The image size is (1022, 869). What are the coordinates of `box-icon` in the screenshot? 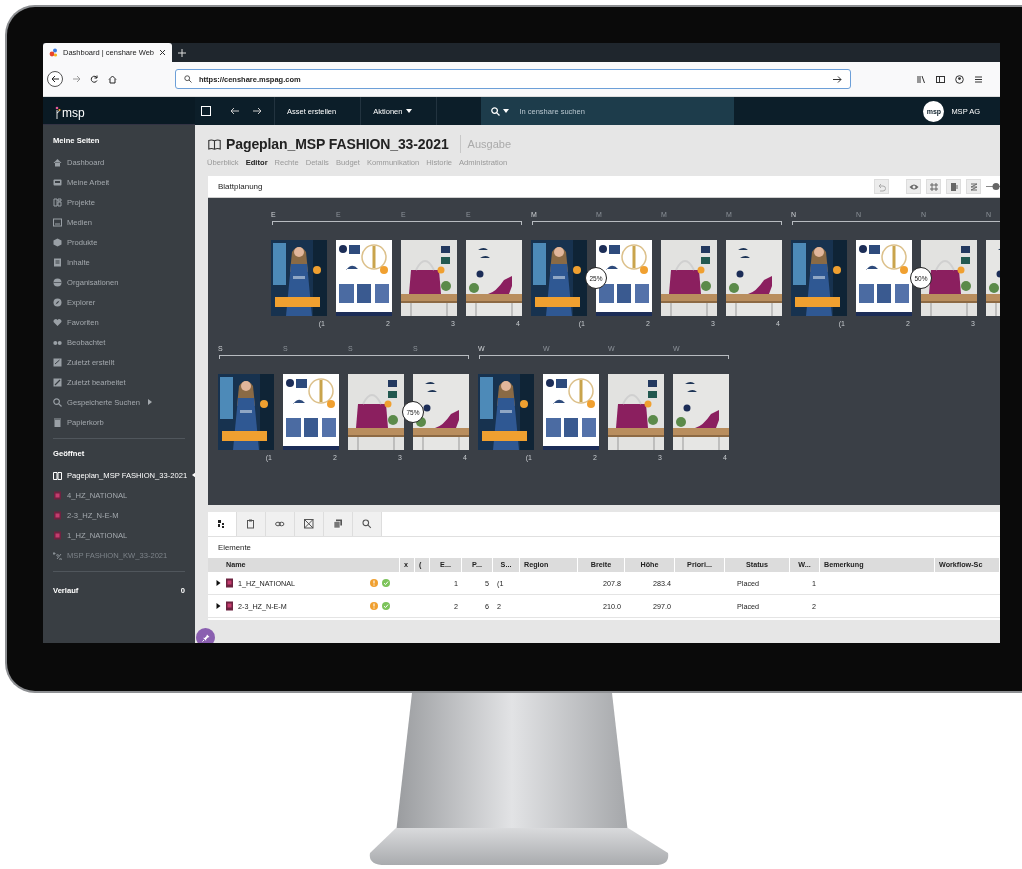 It's located at (57, 242).